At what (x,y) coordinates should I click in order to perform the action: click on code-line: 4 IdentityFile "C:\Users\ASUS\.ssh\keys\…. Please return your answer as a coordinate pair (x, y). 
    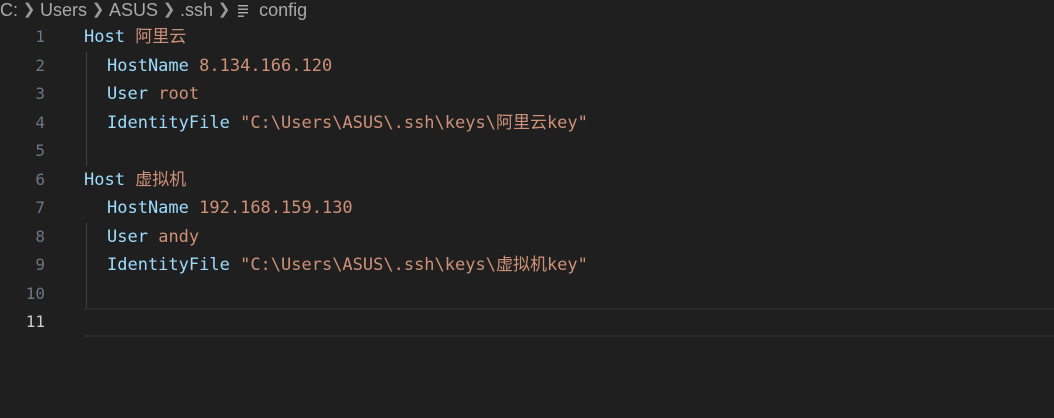
    Looking at the image, I should click on (527, 123).